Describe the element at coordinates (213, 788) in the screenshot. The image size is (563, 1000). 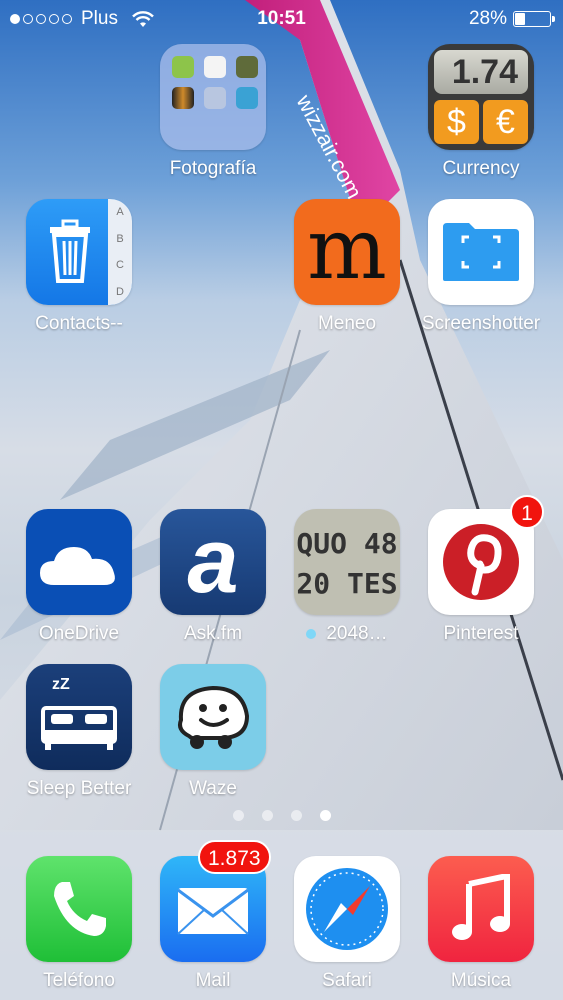
I see `app-label: Waze` at that location.